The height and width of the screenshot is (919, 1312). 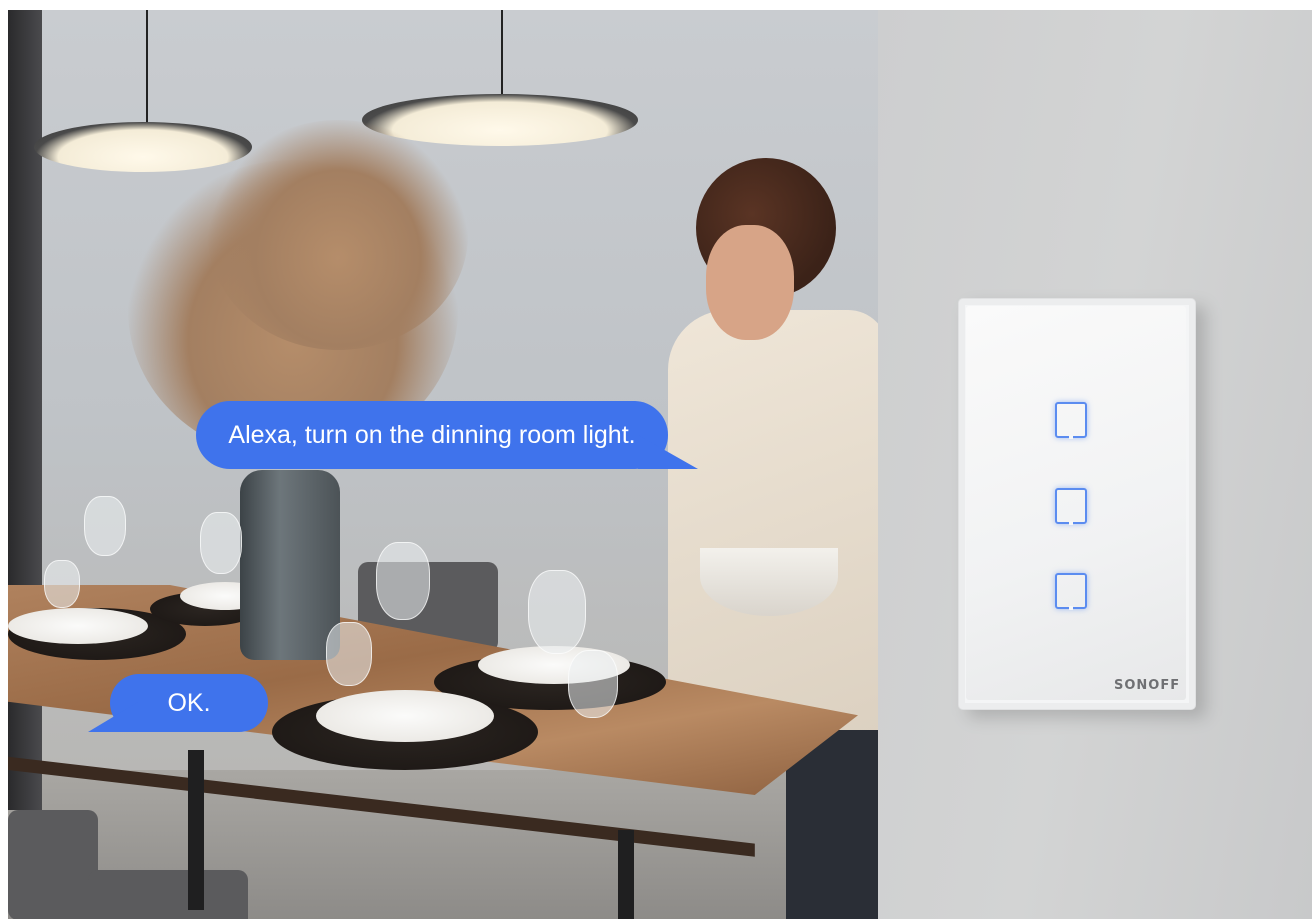 I want to click on vase, so click(x=290, y=565).